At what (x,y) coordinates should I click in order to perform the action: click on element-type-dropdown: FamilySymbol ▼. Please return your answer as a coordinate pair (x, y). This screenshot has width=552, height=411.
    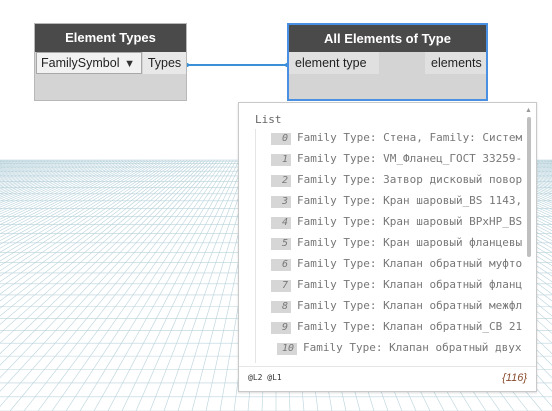
    Looking at the image, I should click on (89, 63).